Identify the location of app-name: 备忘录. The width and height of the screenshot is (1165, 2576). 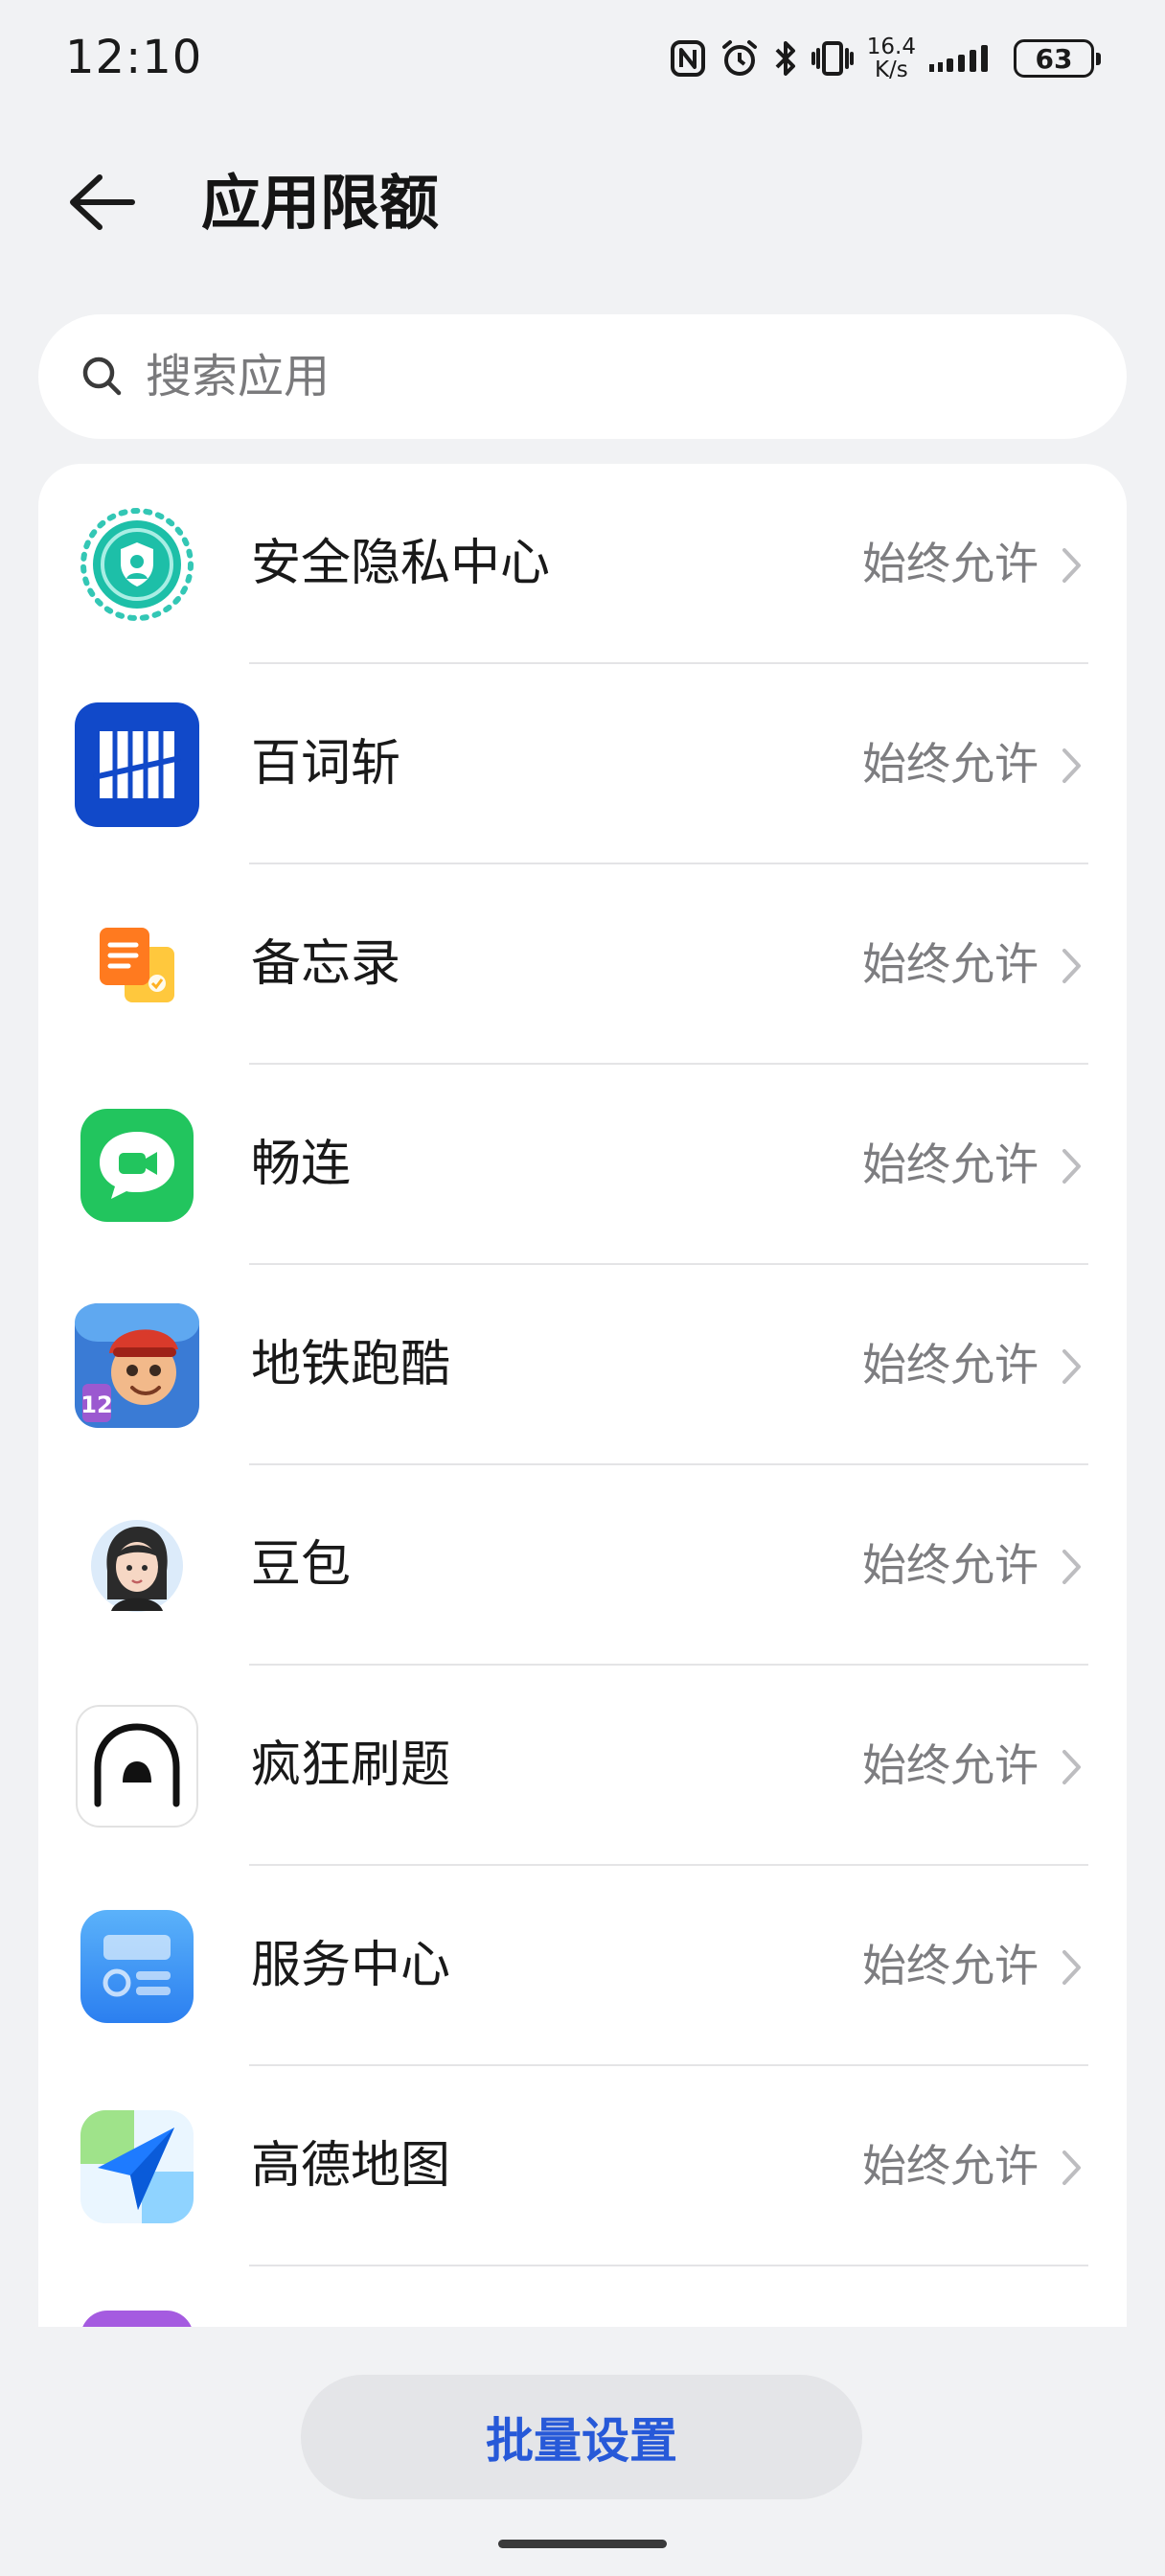
(326, 964).